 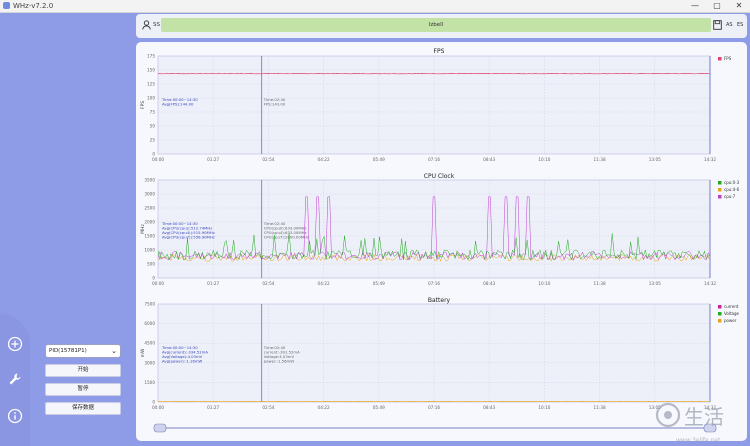 I want to click on plus-circle-icon, so click(x=15, y=344).